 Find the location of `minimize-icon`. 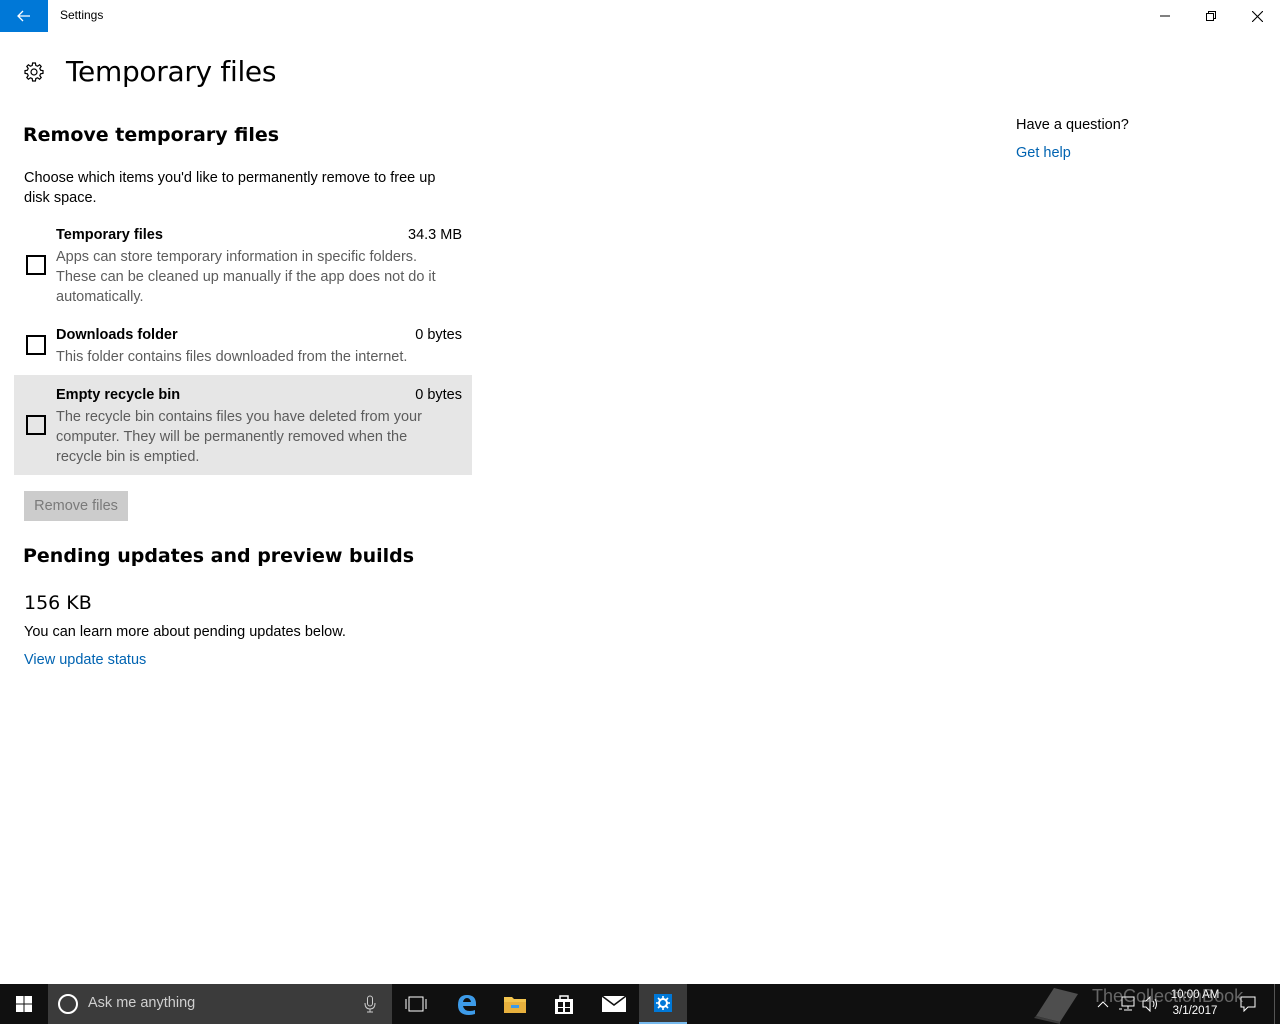

minimize-icon is located at coordinates (1165, 16).